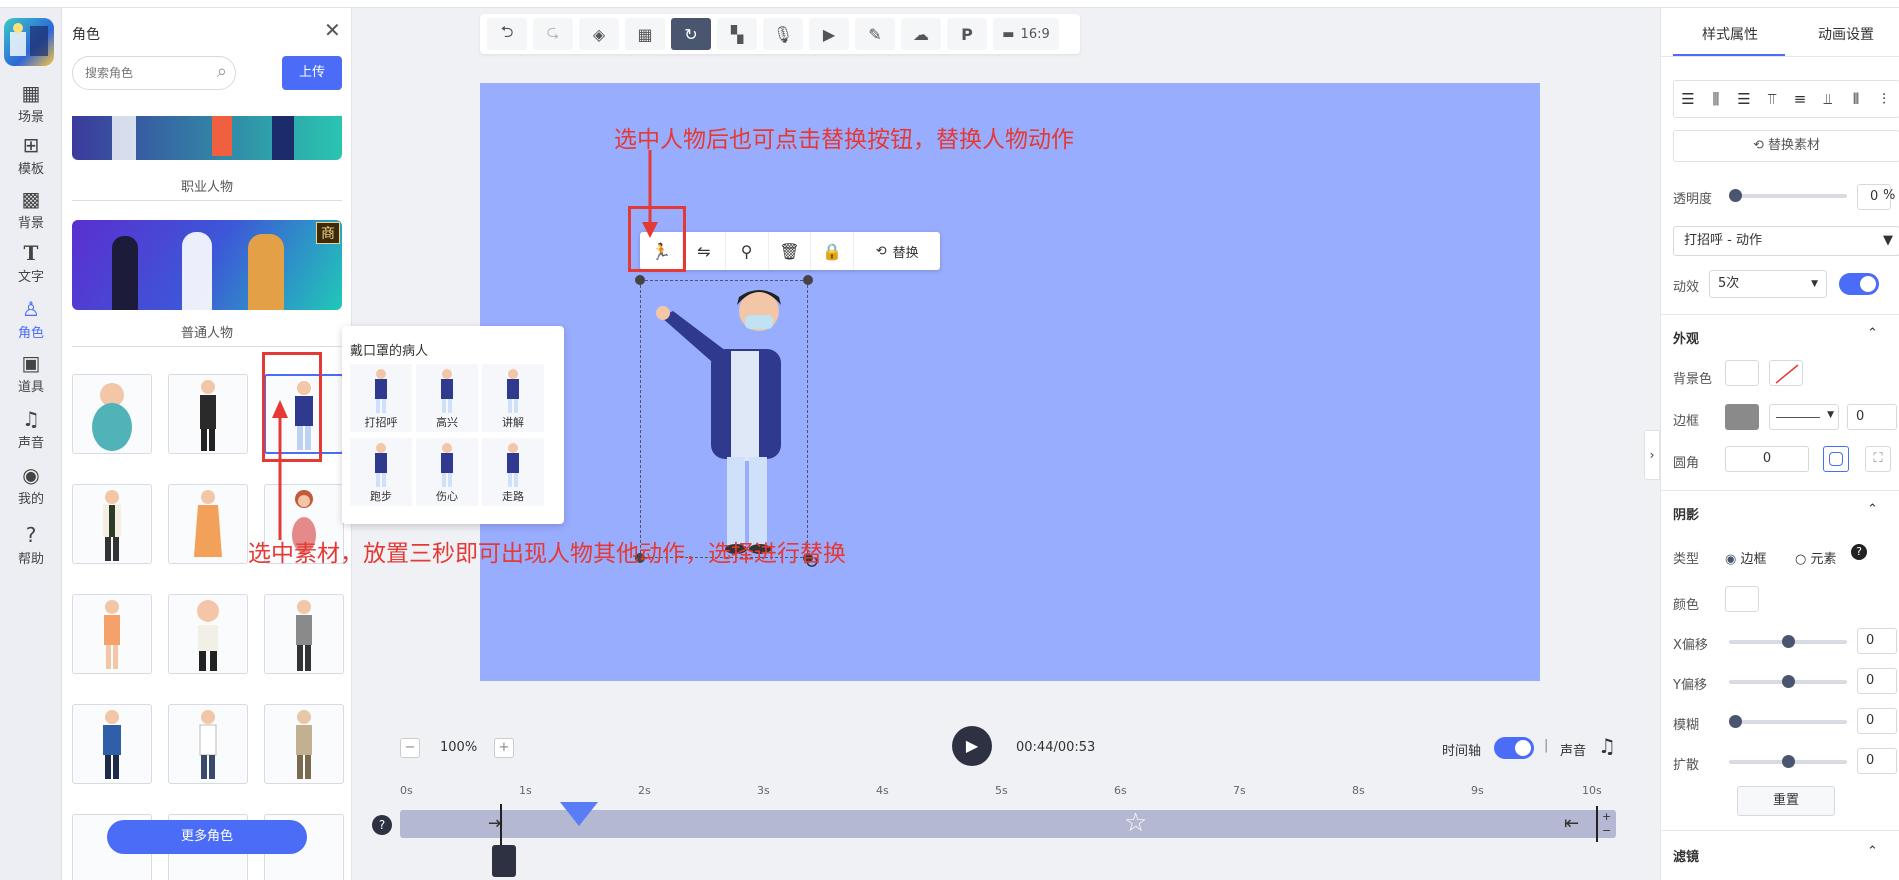 The width and height of the screenshot is (1899, 880). I want to click on reset-button: 重置, so click(1786, 801).